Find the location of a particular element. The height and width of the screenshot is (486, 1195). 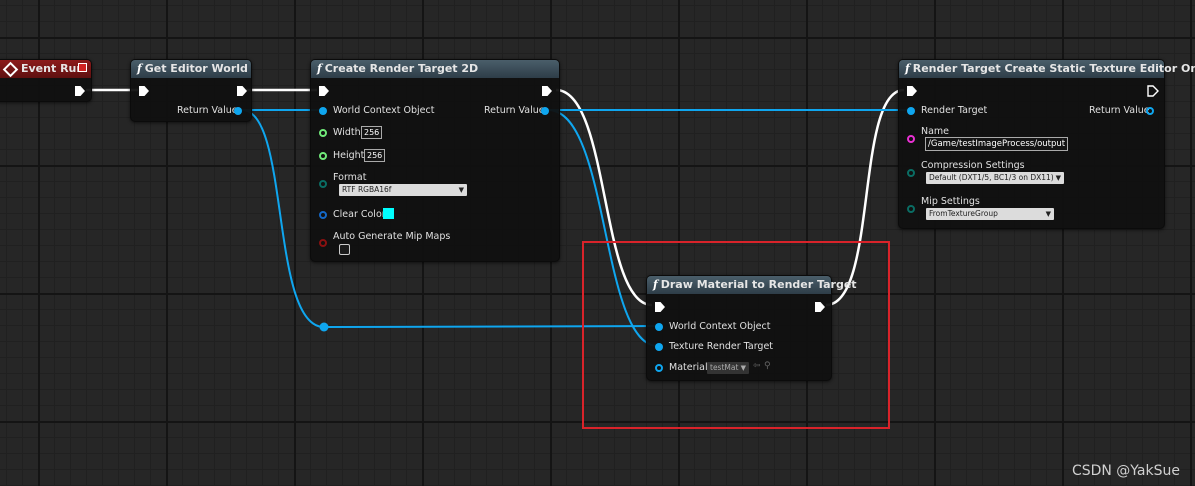

create-rt-auto-mip-checkbox is located at coordinates (344, 249).